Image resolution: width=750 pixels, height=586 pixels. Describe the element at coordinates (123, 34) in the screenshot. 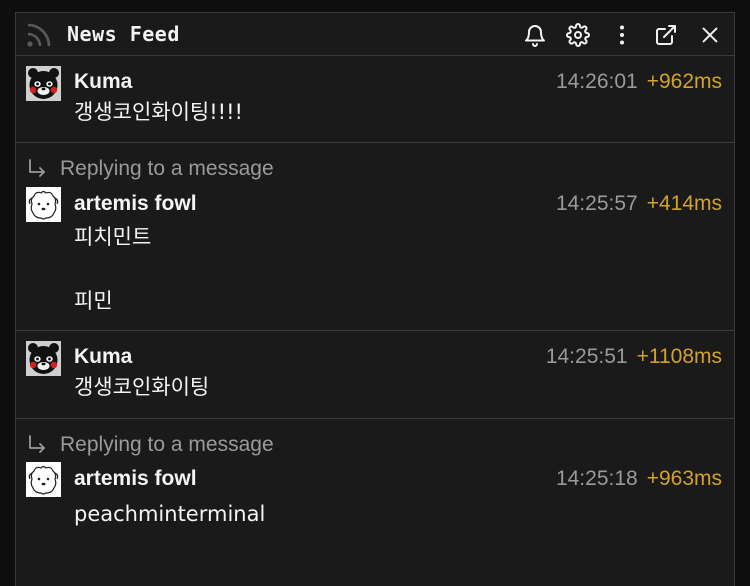

I see `panel-title: News Feed` at that location.